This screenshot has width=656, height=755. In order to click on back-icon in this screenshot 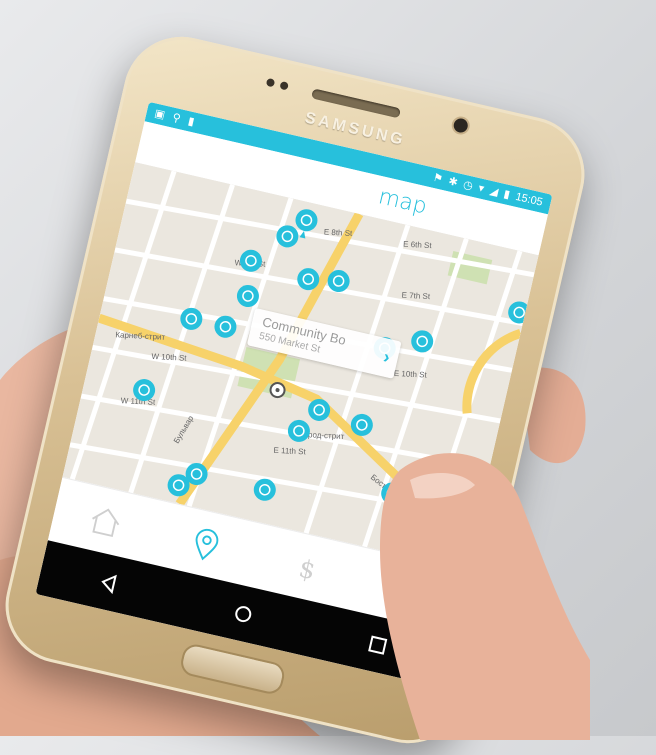, I will do `click(109, 582)`.